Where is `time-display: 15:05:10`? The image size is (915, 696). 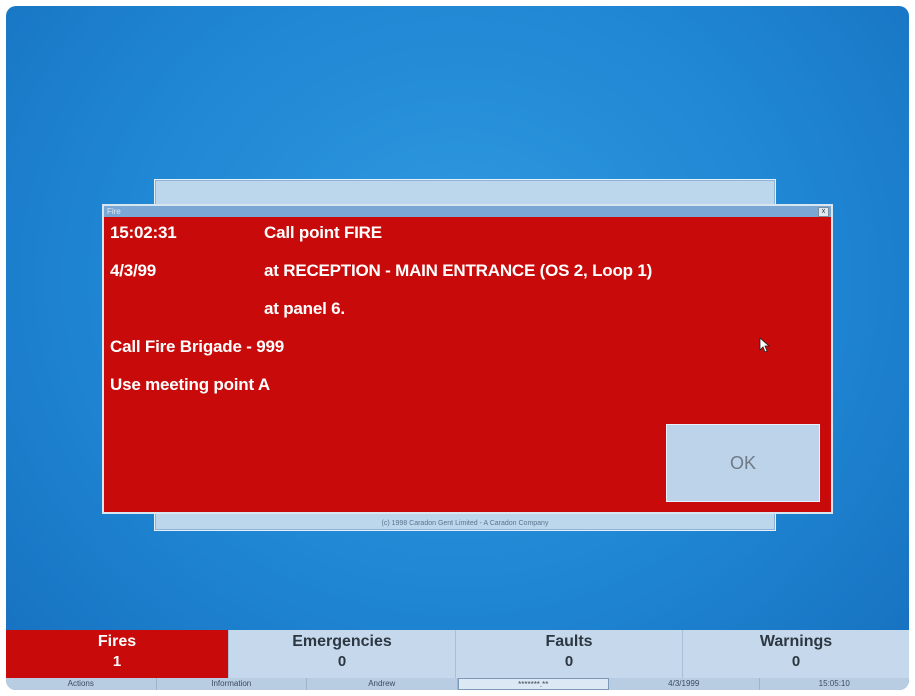
time-display: 15:05:10 is located at coordinates (834, 683).